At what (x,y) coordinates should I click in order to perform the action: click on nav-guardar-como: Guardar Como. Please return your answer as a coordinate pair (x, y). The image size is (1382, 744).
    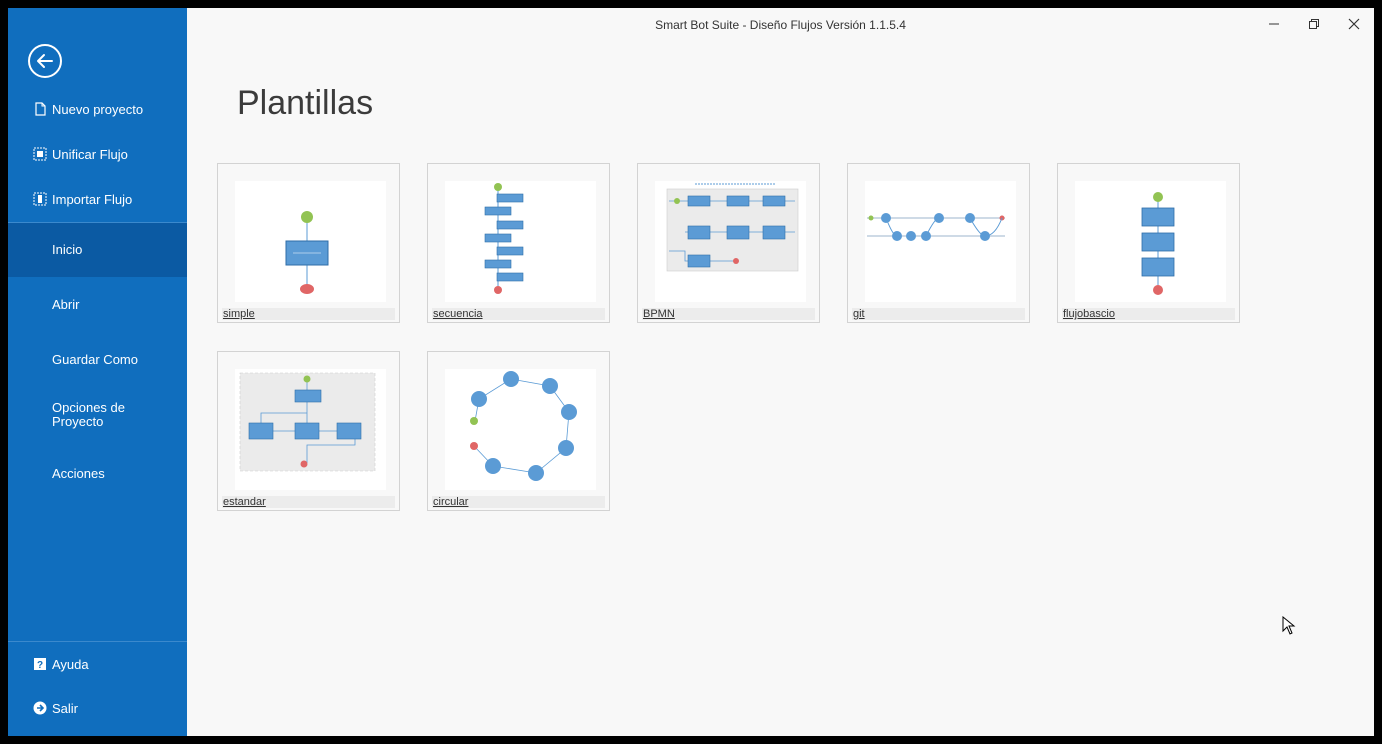
    Looking at the image, I should click on (97, 360).